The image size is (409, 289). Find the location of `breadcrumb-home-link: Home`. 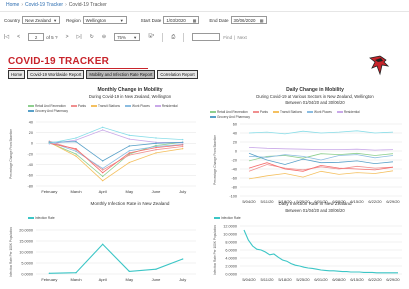

breadcrumb-home-link: Home is located at coordinates (12, 5).